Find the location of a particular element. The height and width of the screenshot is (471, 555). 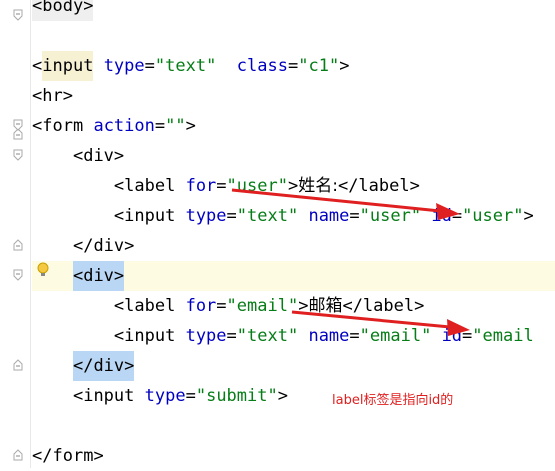

code-line: <body> is located at coordinates (293, 10).